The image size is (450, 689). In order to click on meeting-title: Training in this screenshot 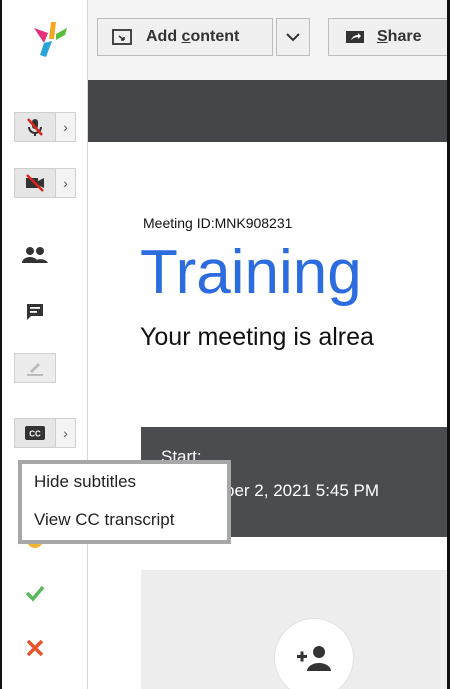, I will do `click(251, 272)`.